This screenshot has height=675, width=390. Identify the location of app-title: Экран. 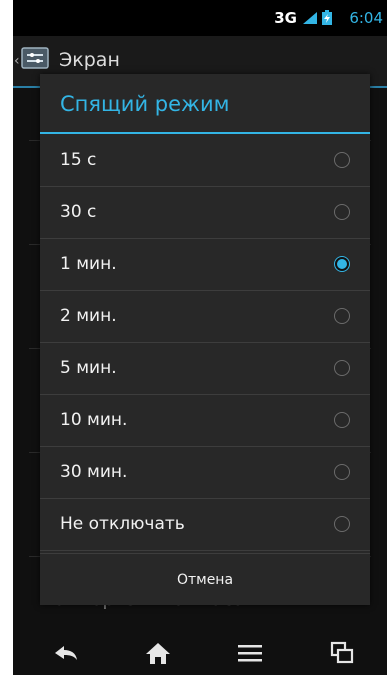
(89, 60).